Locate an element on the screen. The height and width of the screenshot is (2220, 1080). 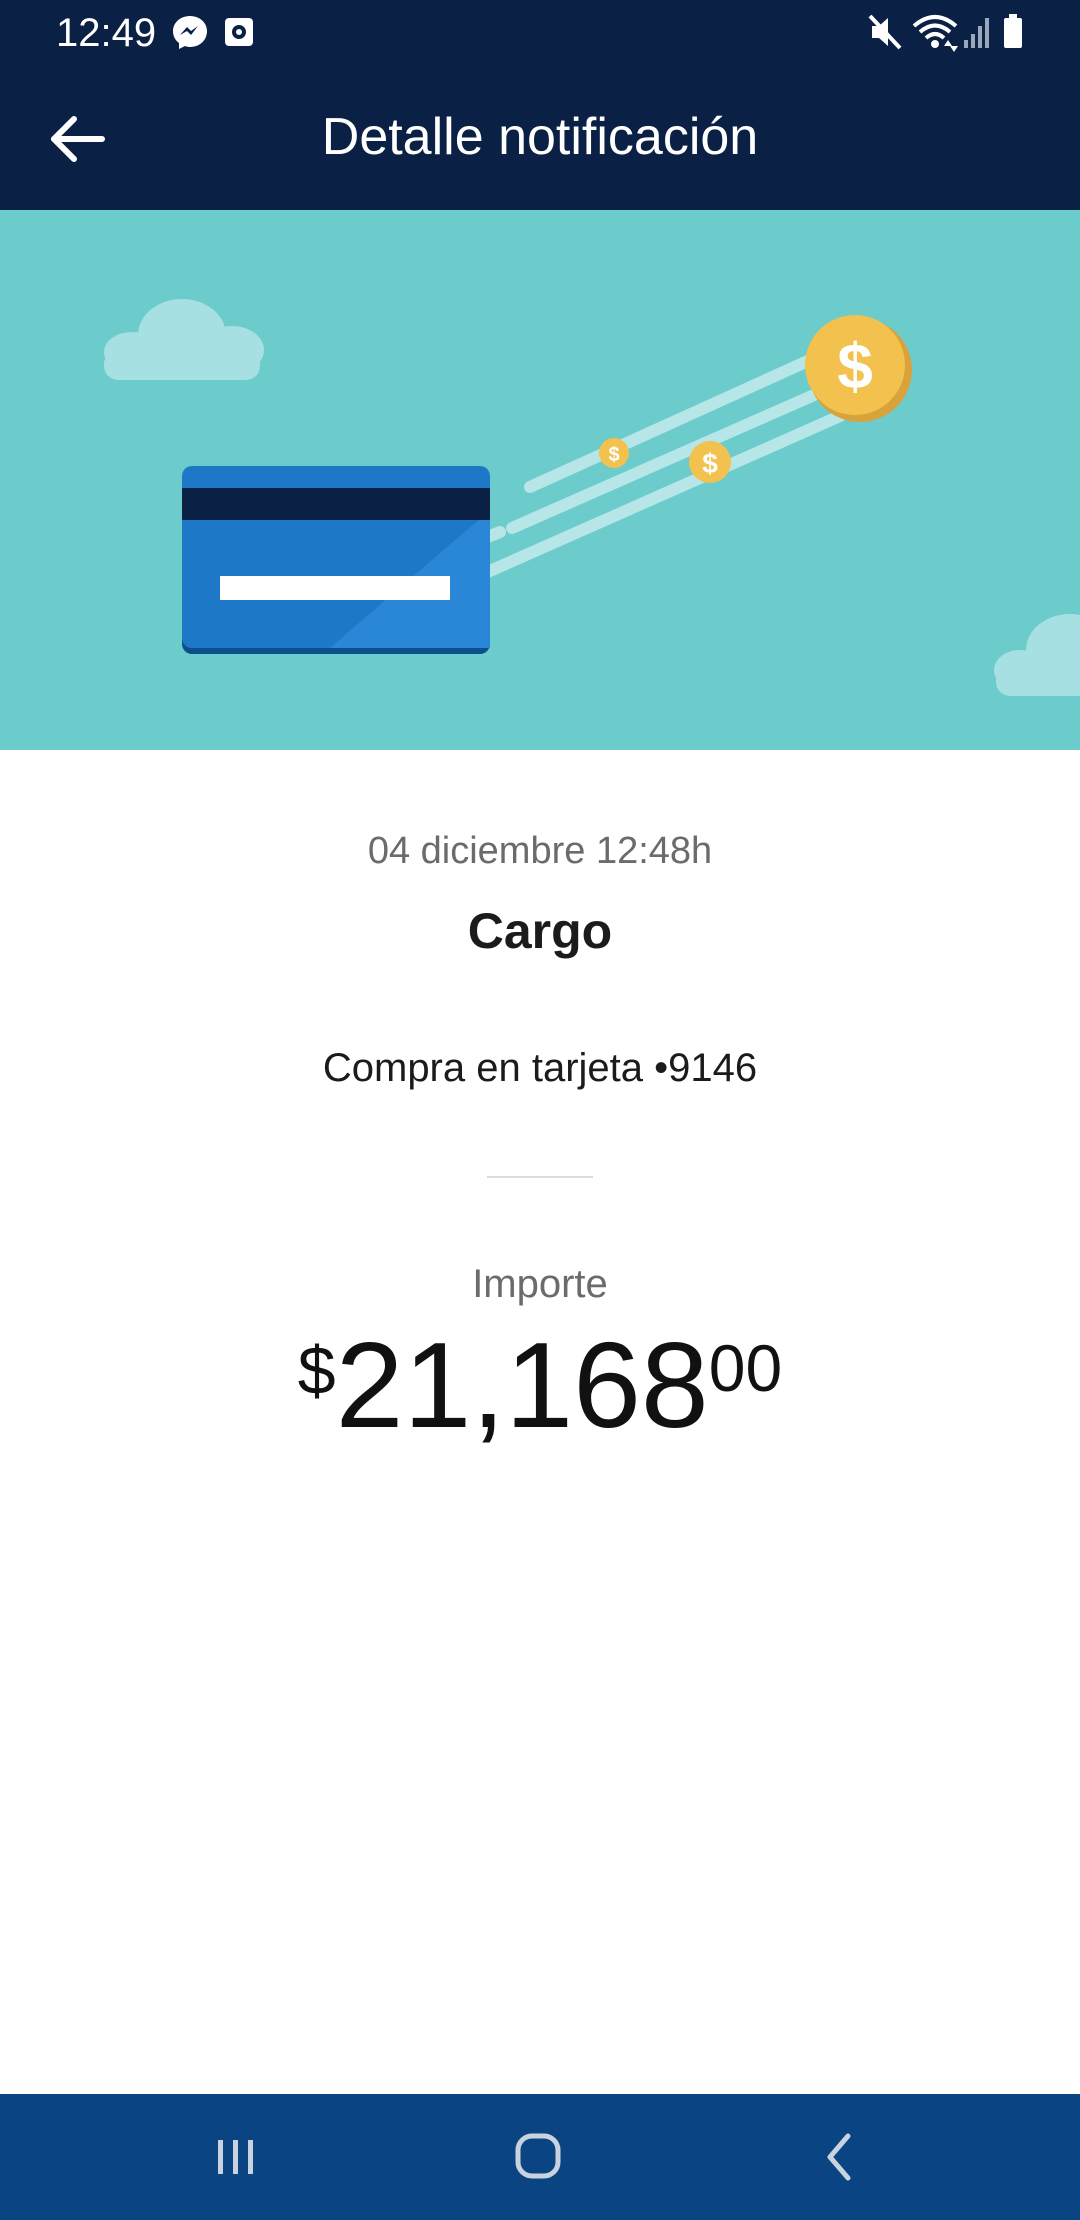
app-bar: Detalle notificación is located at coordinates (540, 138).